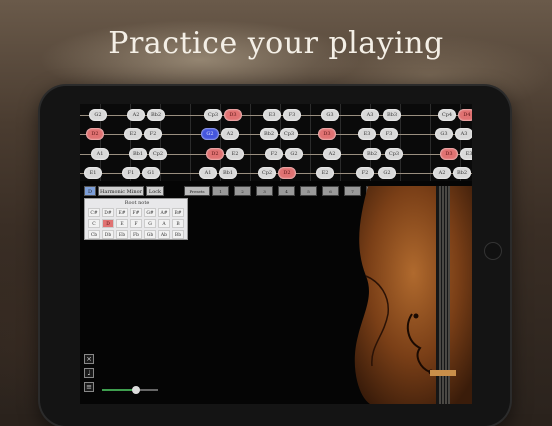 This screenshot has height=426, width=552. What do you see at coordinates (447, 115) in the screenshot?
I see `note-string-g: Cp4` at bounding box center [447, 115].